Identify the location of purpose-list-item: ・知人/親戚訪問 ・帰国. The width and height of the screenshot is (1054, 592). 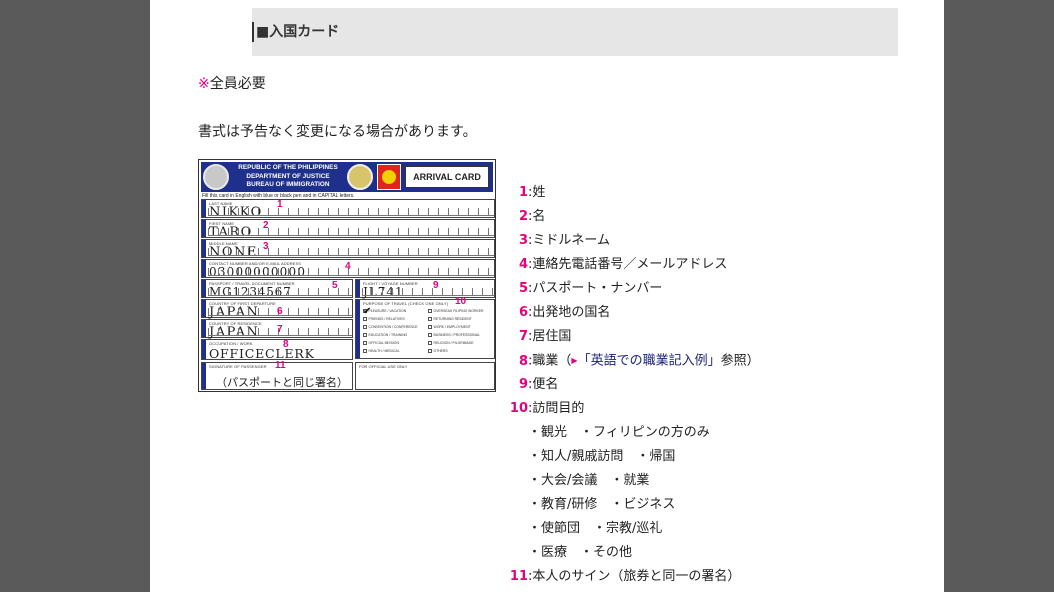
(602, 456).